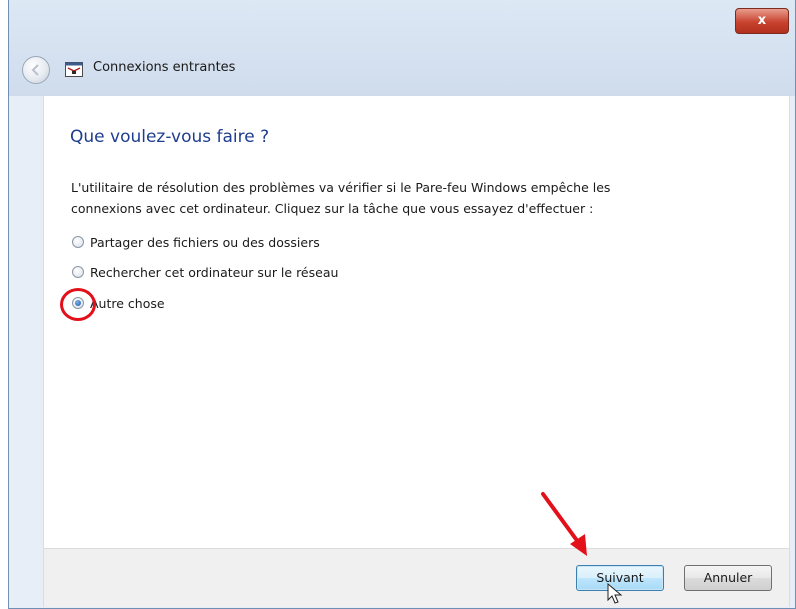 The height and width of the screenshot is (609, 796). I want to click on option-find-computer: Rechercher cet ordinateur sur le réseau, so click(205, 272).